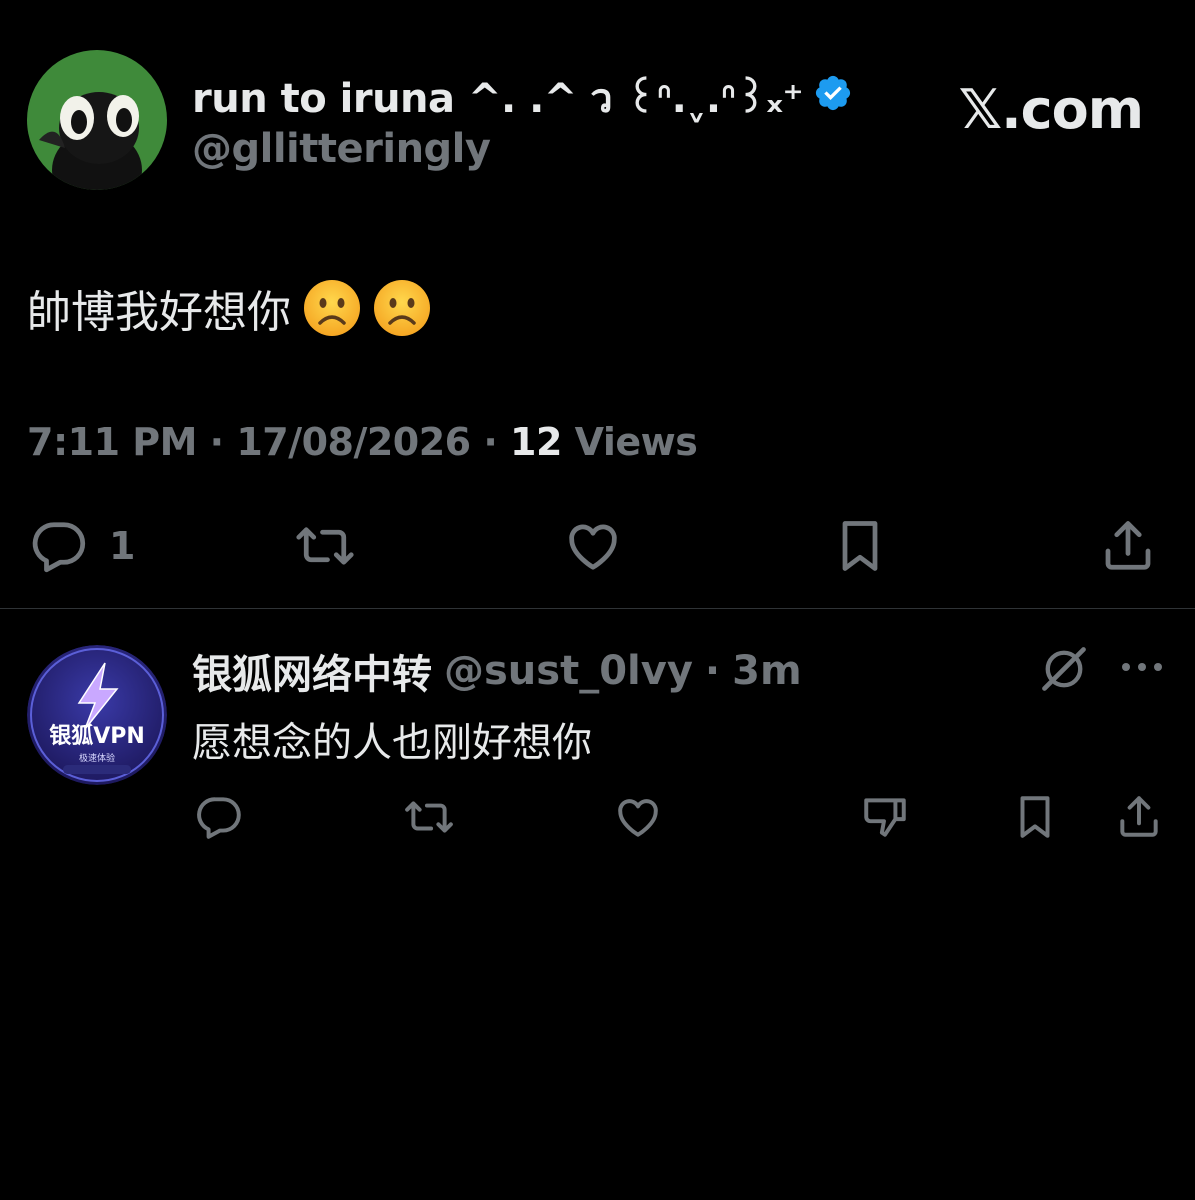 This screenshot has height=1200, width=1195. I want to click on tweet-meta: 7:11 PM · 17/08/2026 · 12 Views, so click(362, 442).